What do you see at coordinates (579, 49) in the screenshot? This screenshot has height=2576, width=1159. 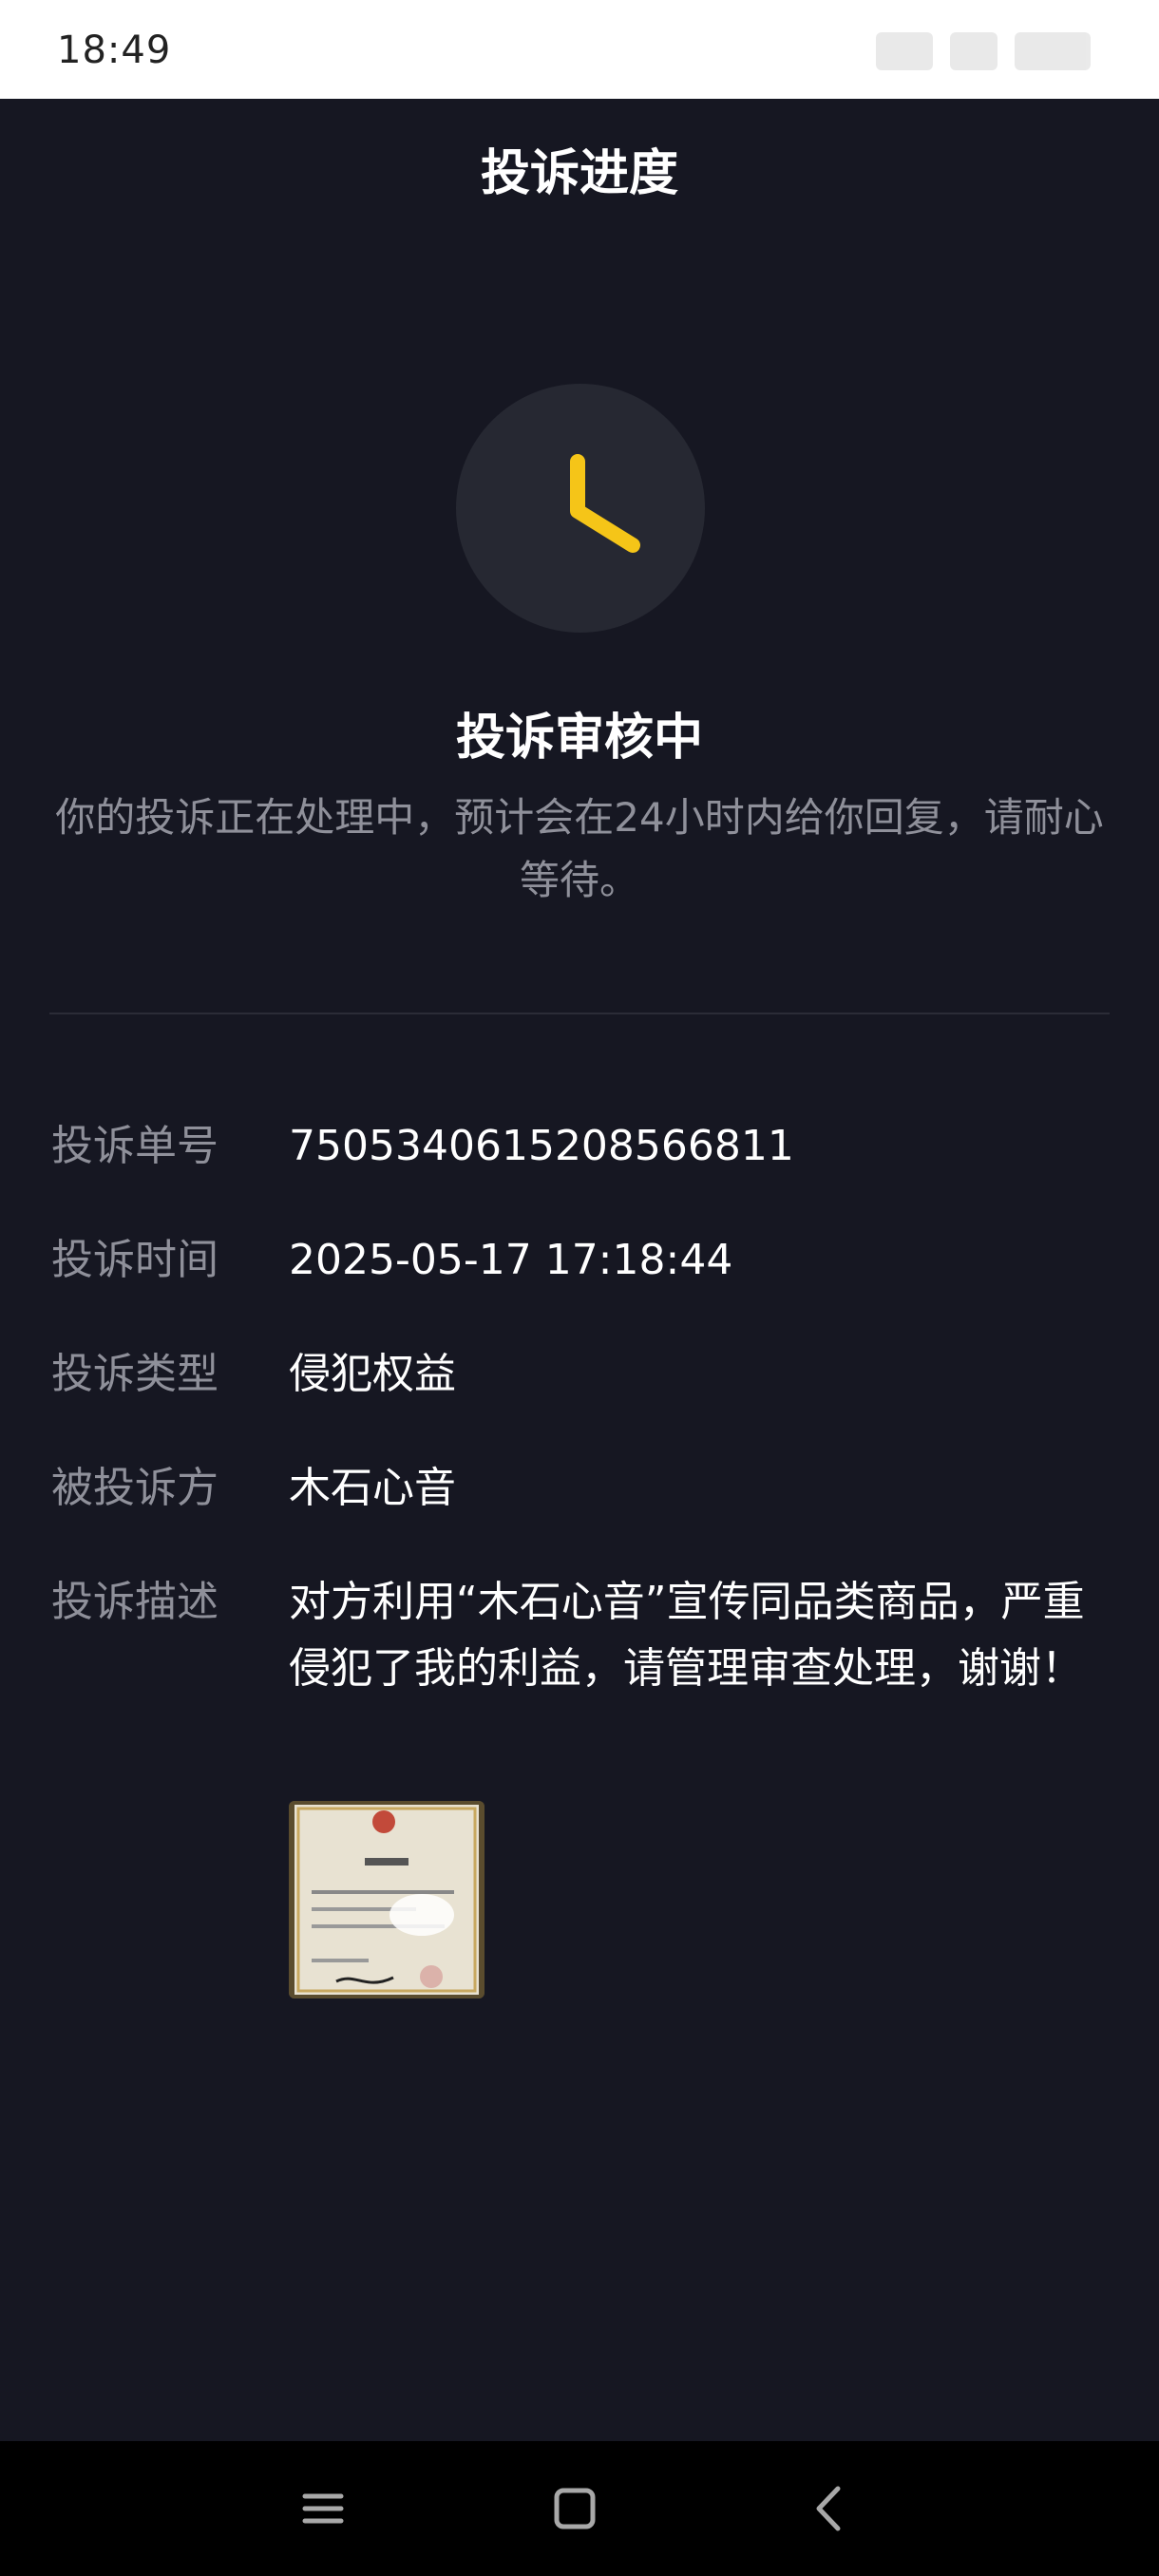 I see `status-bar: 18:49` at bounding box center [579, 49].